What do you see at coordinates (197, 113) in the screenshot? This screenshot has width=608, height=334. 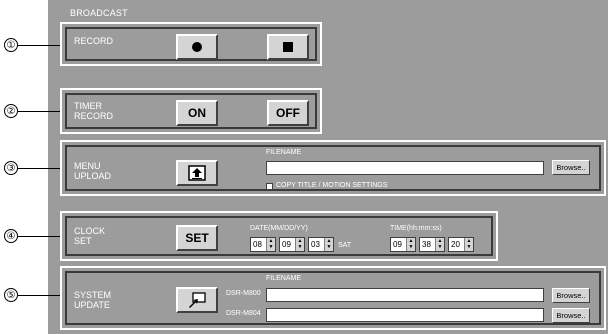 I see `timer-on-button: ON` at bounding box center [197, 113].